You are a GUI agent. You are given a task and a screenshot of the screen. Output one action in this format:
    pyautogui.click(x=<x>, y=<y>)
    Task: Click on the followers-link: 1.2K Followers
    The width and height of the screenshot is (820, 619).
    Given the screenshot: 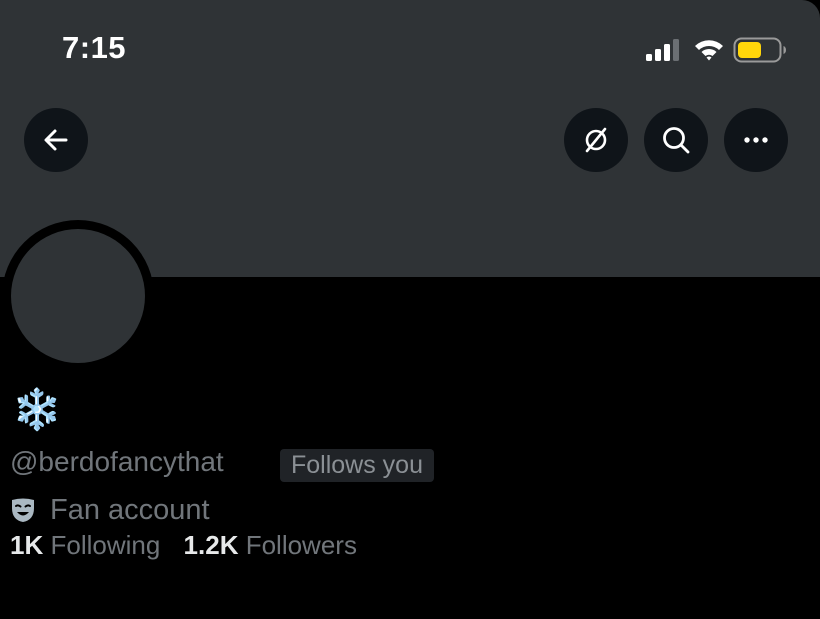 What is the action you would take?
    pyautogui.click(x=270, y=545)
    